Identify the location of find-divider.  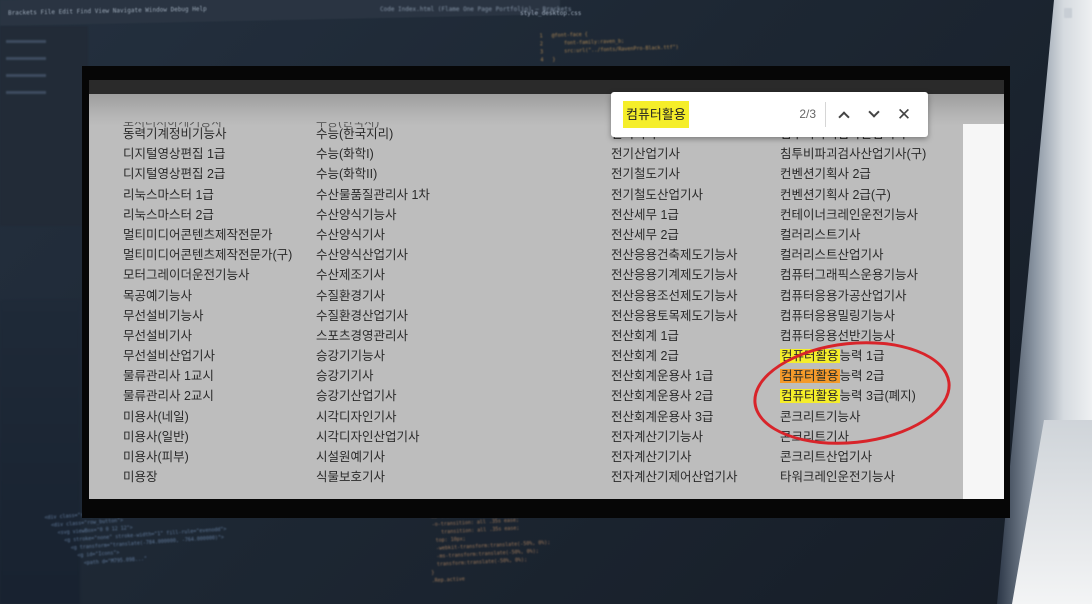
(825, 114).